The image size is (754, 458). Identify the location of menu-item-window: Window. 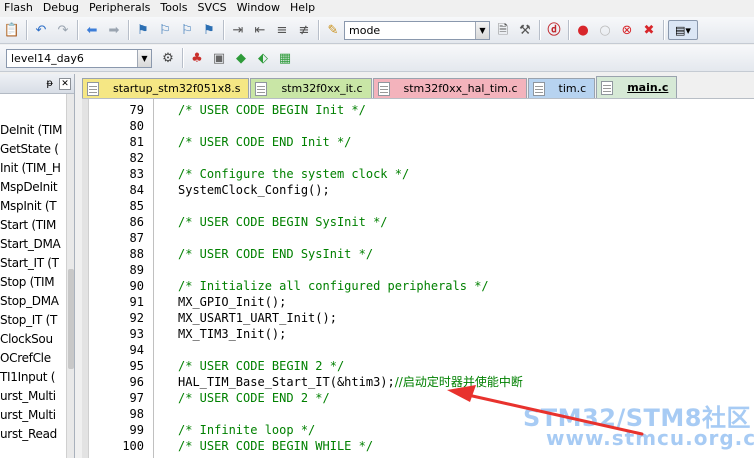
(258, 8).